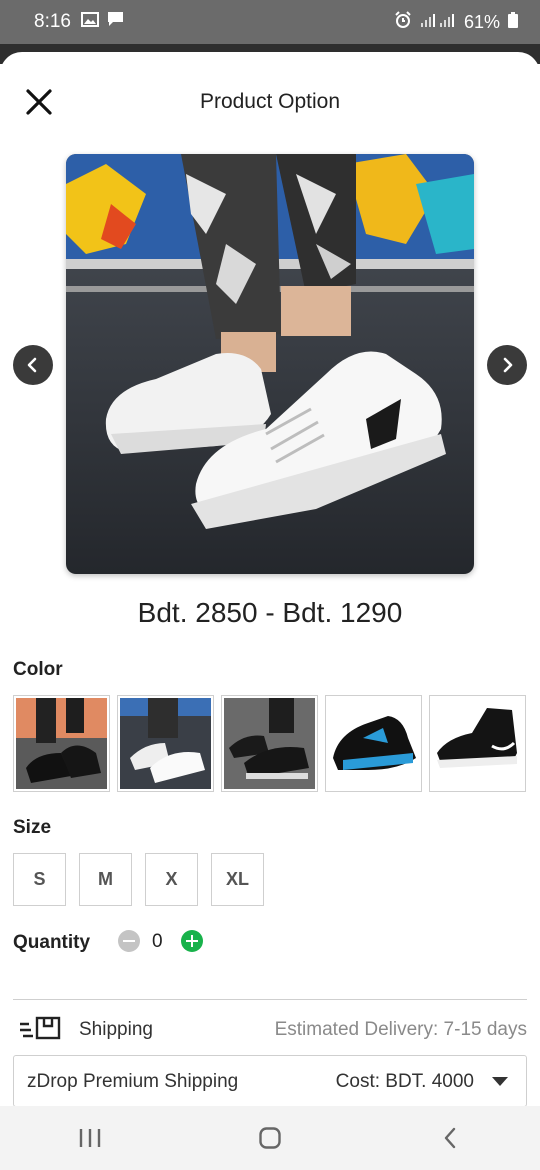 This screenshot has width=540, height=1170. I want to click on dropdown-caret-icon, so click(500, 1081).